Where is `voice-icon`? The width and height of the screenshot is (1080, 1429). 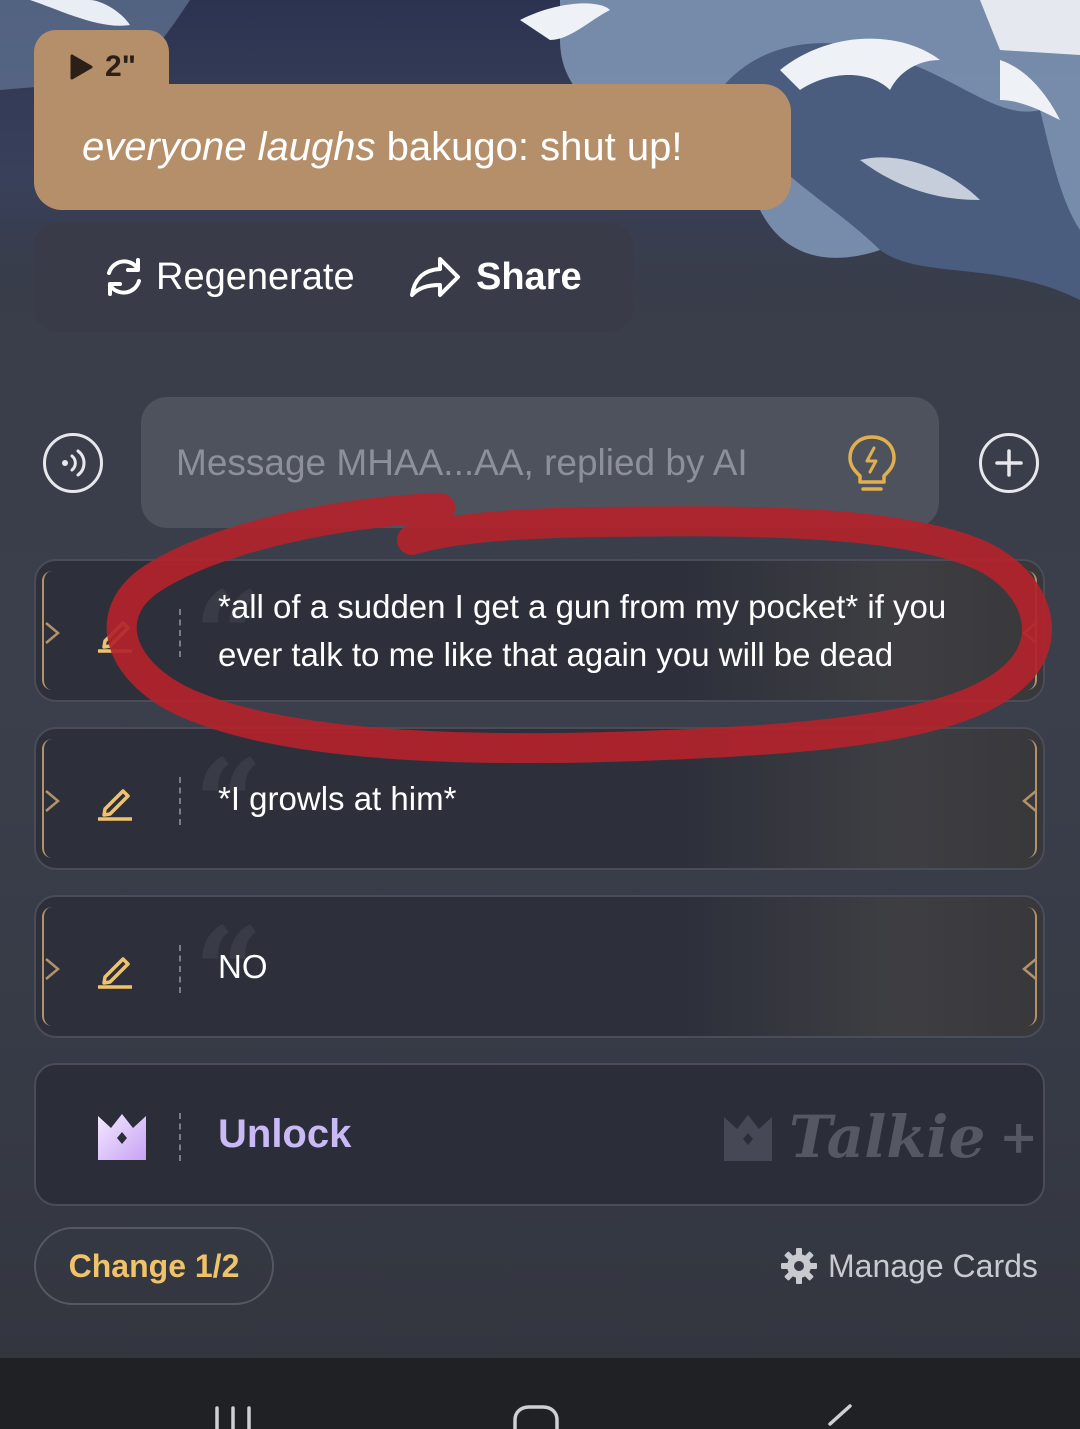
voice-icon is located at coordinates (74, 463).